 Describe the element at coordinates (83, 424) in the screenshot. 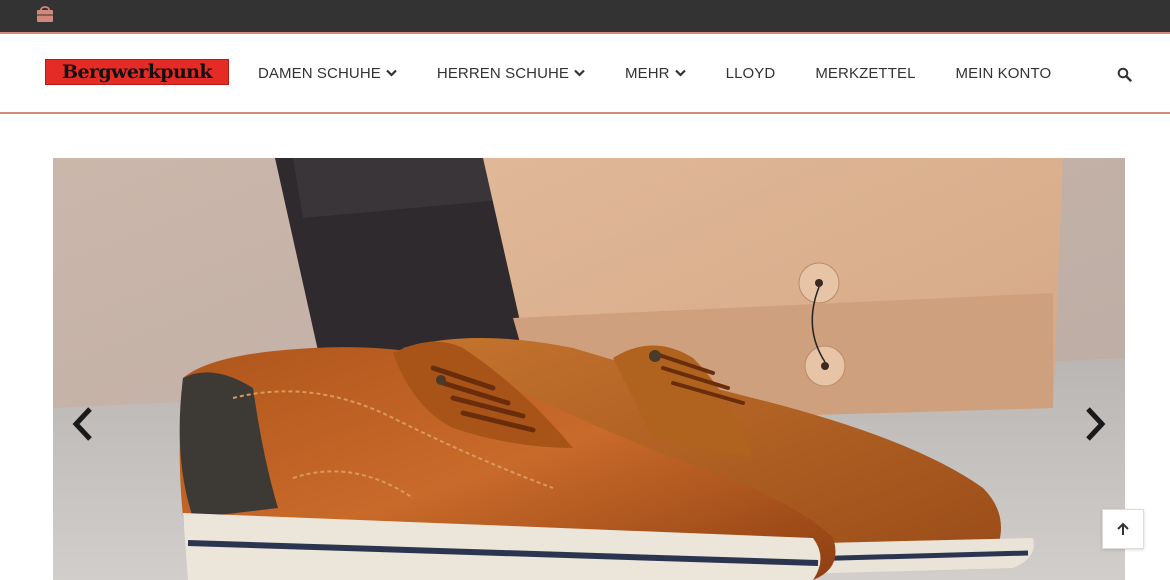

I see `chevron-left-icon` at that location.